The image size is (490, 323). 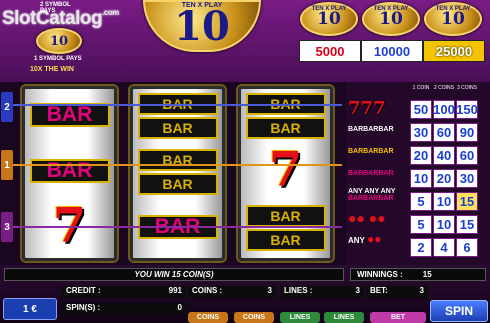 I want to click on small-coin-3: TEN X PLAY 10, so click(x=453, y=19).